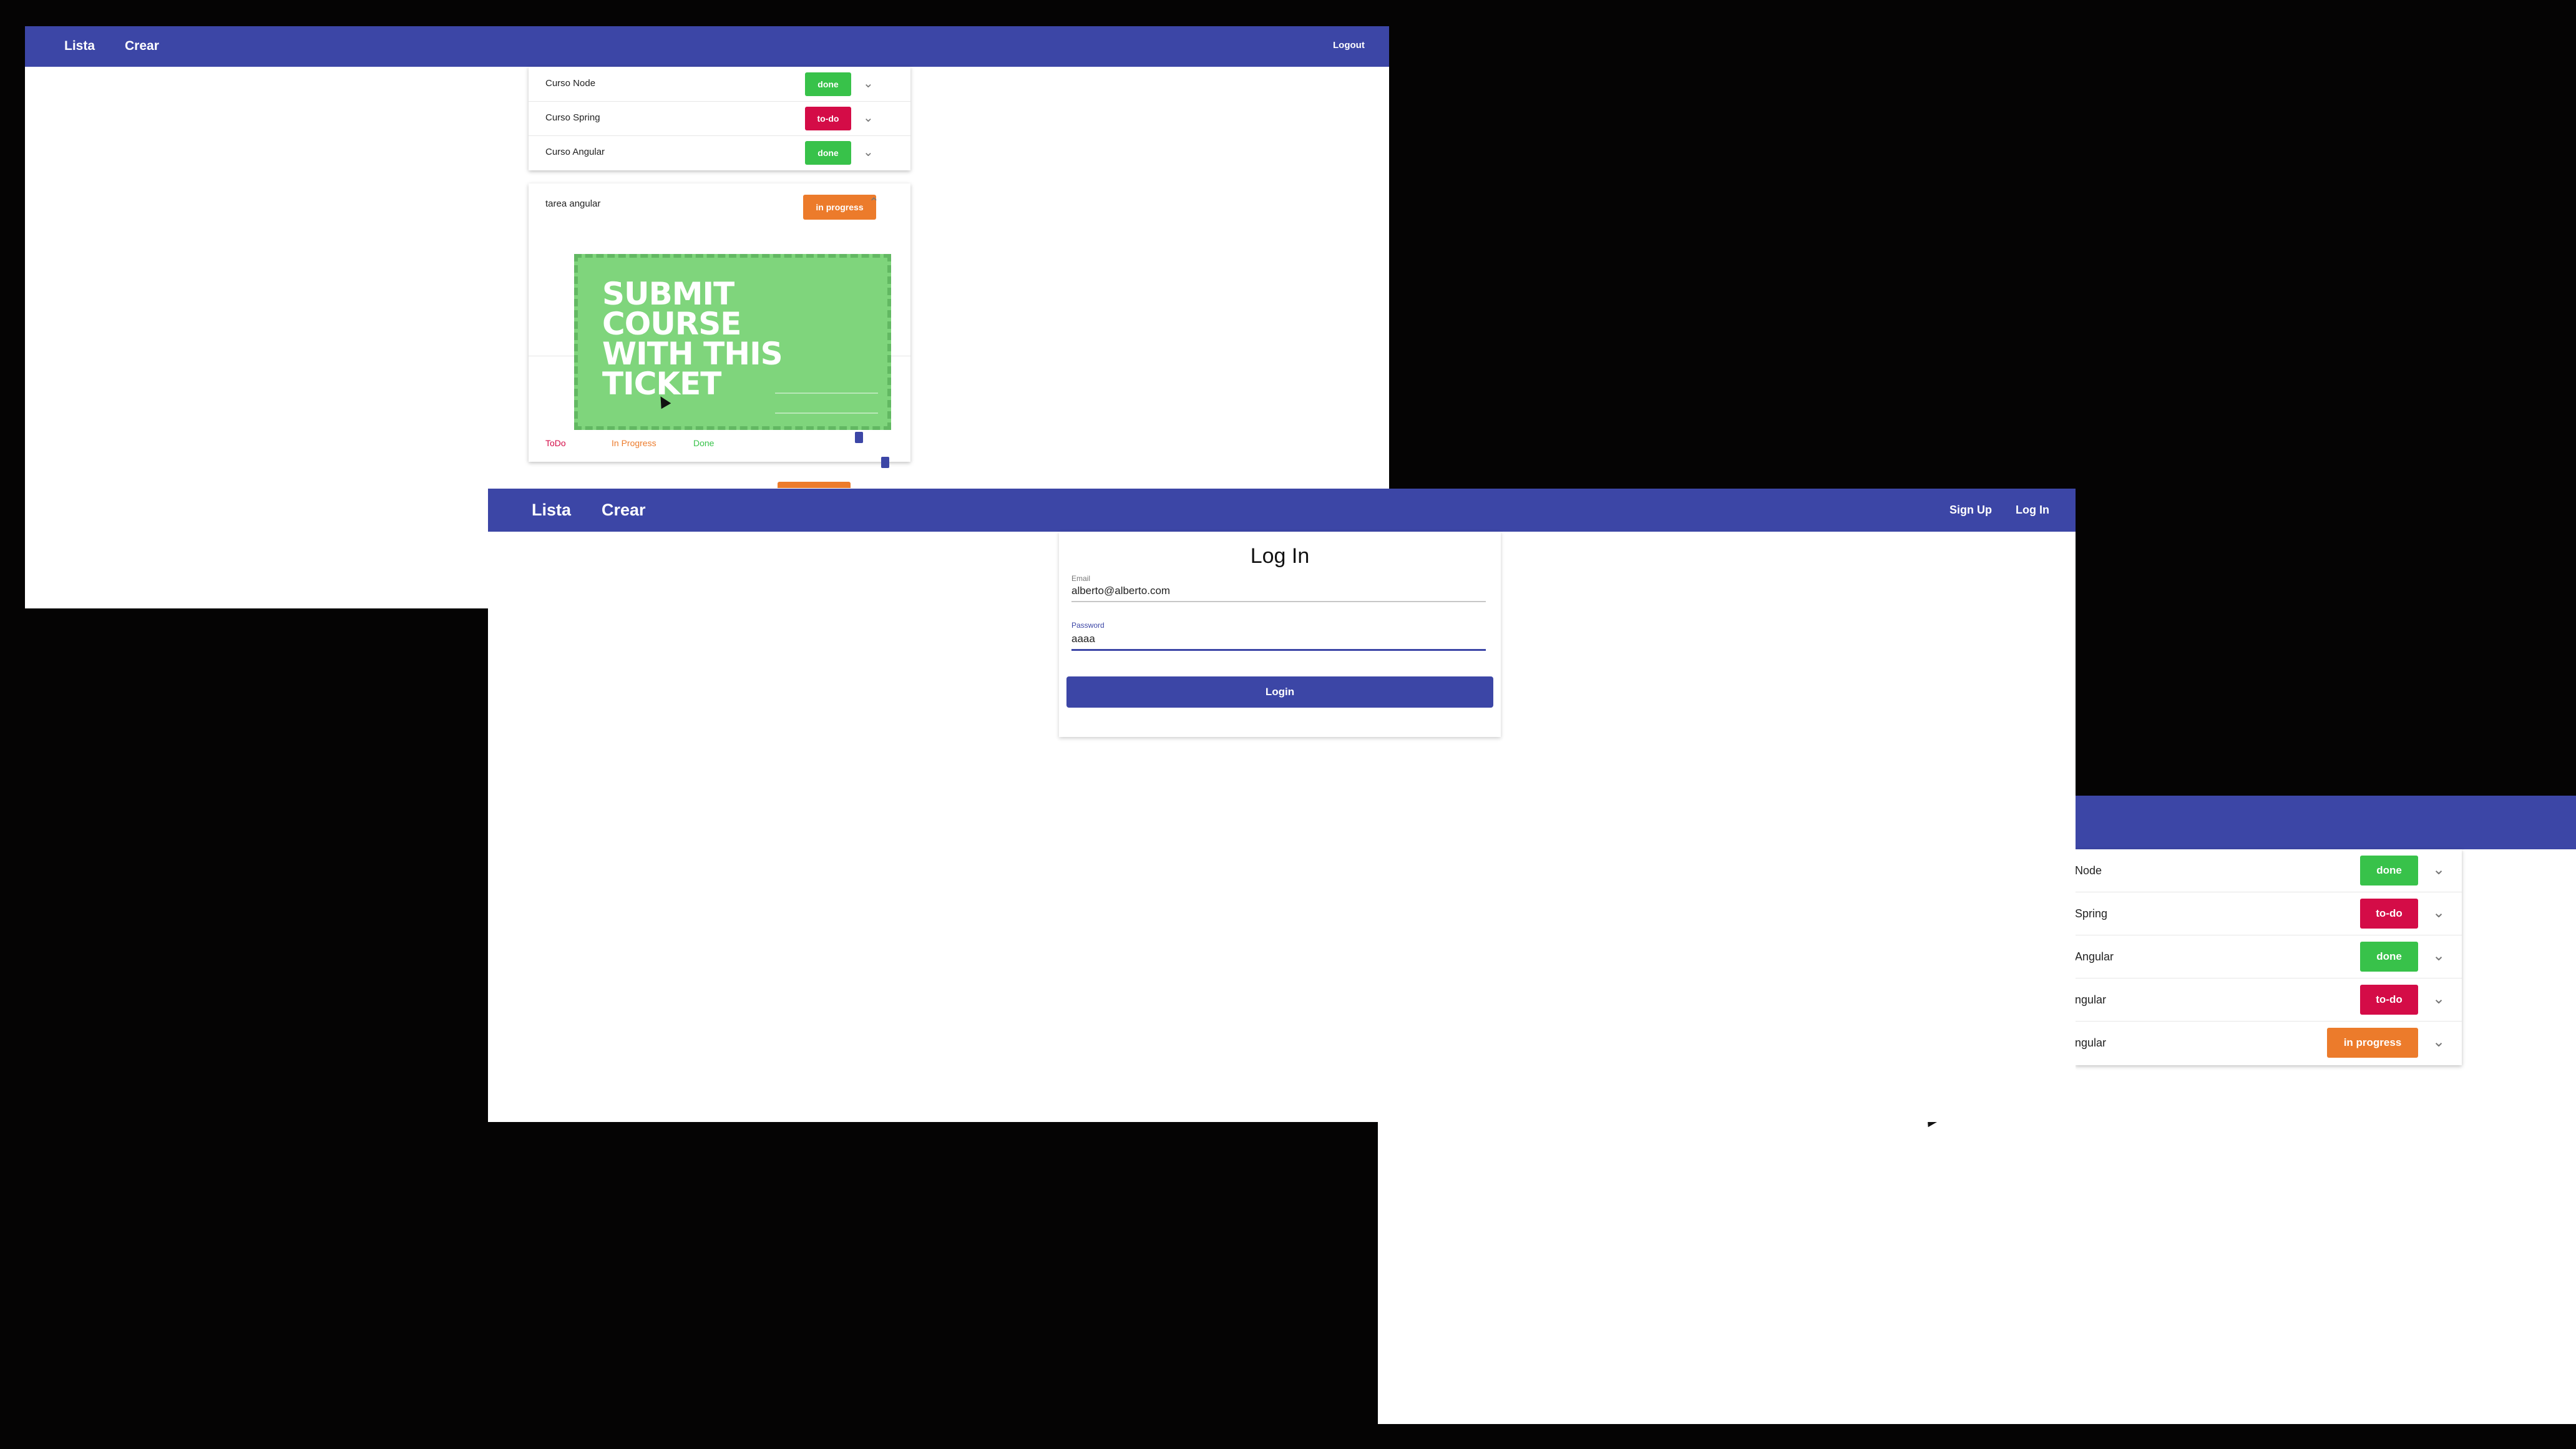  I want to click on in-progress-action: In Progress, so click(634, 443).